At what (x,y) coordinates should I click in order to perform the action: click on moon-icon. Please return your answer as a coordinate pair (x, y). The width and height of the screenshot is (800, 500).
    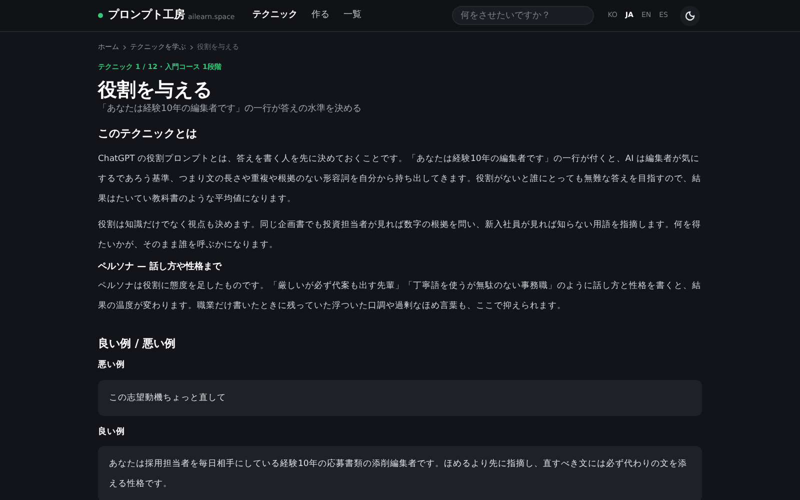
    Looking at the image, I should click on (690, 15).